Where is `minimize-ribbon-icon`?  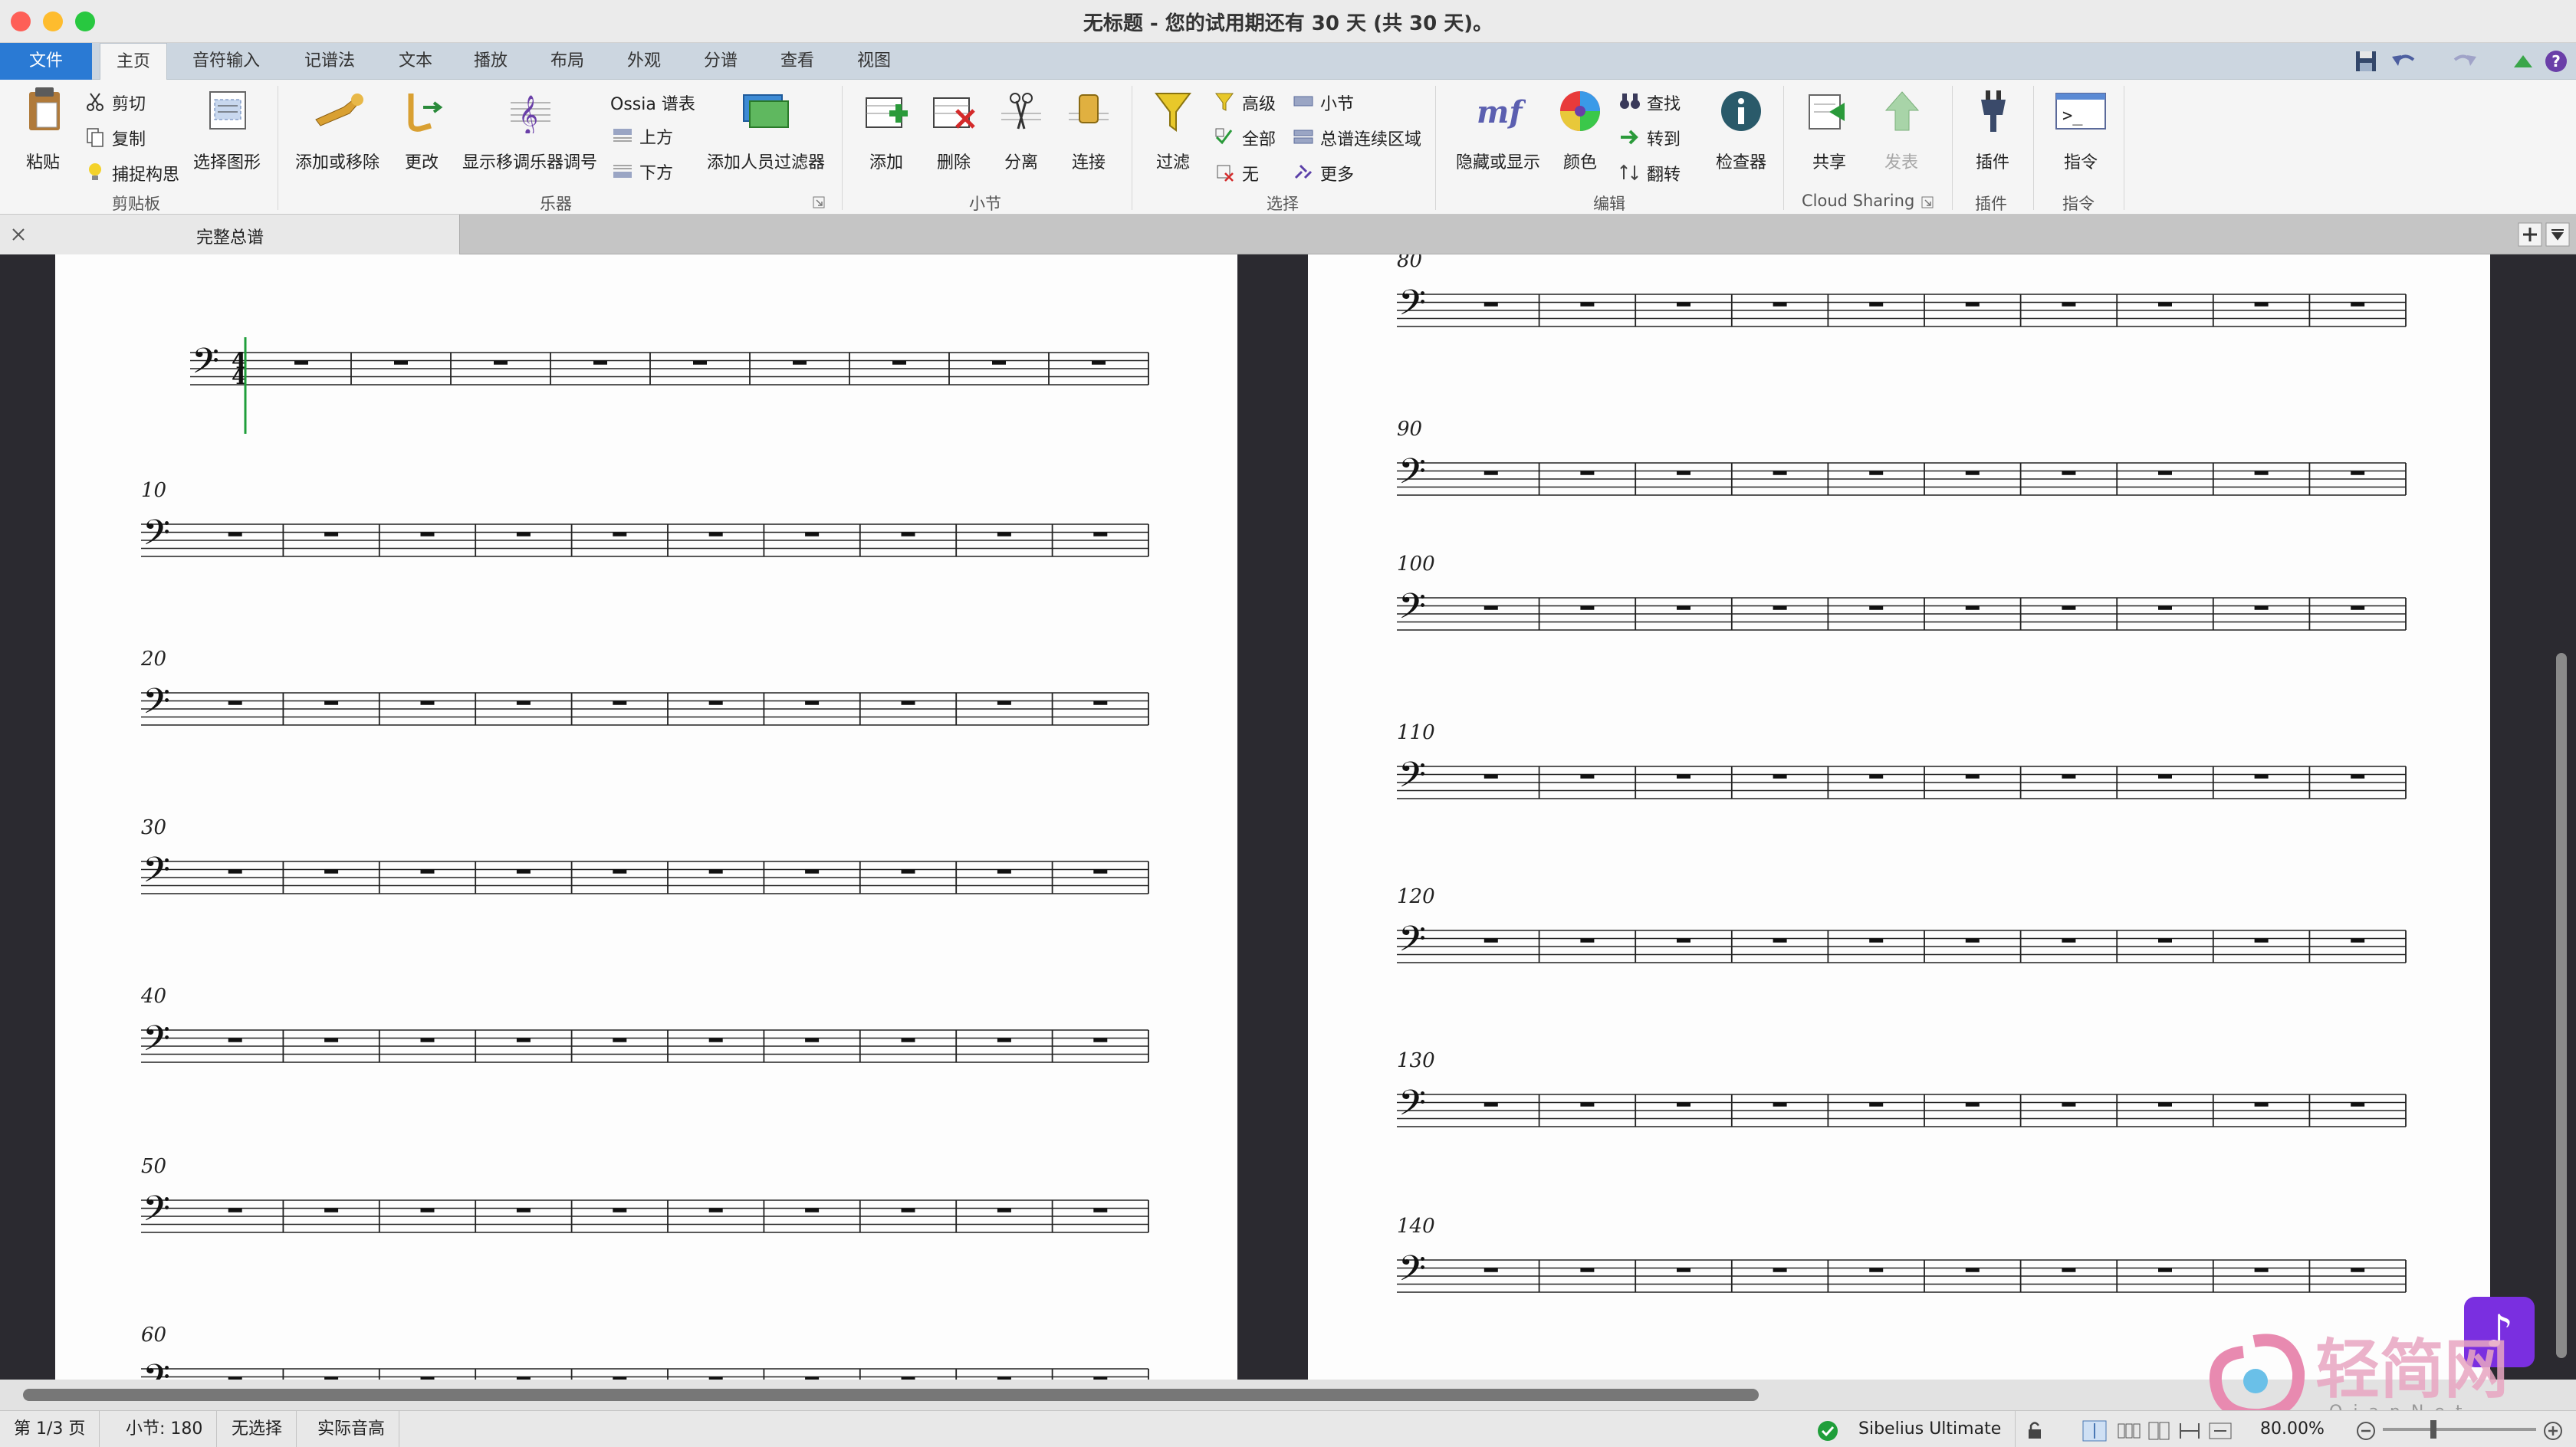 minimize-ribbon-icon is located at coordinates (2524, 62).